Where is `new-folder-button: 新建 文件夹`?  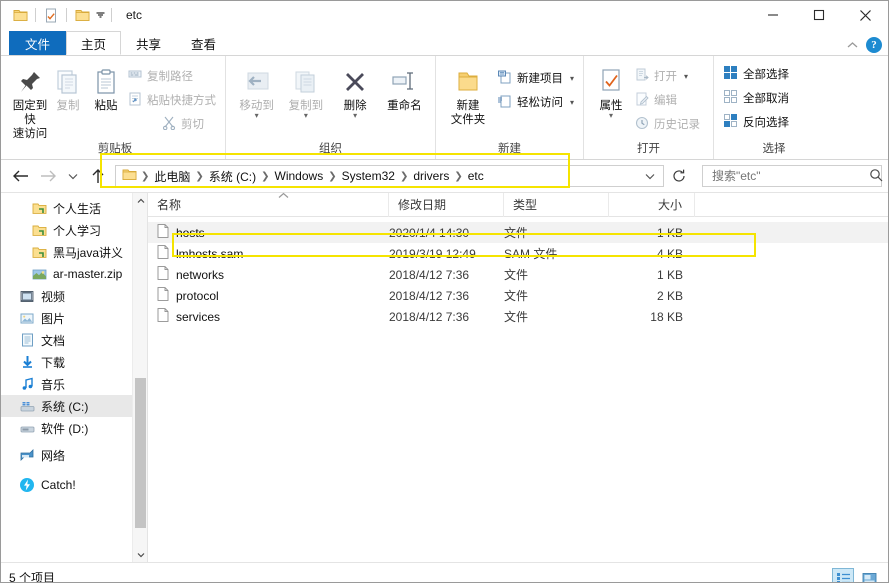 new-folder-button: 新建 文件夹 is located at coordinates (468, 93).